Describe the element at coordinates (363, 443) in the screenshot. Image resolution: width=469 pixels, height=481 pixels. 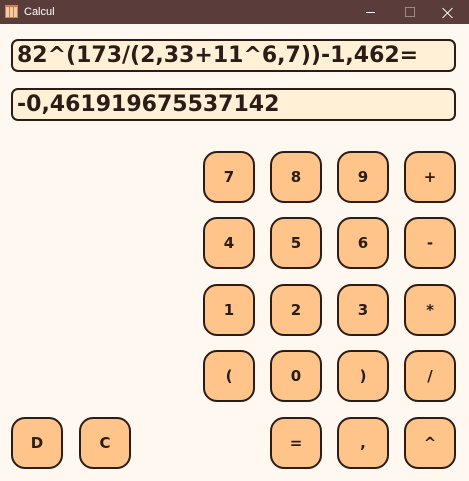
I see `key-comma: ,` at that location.